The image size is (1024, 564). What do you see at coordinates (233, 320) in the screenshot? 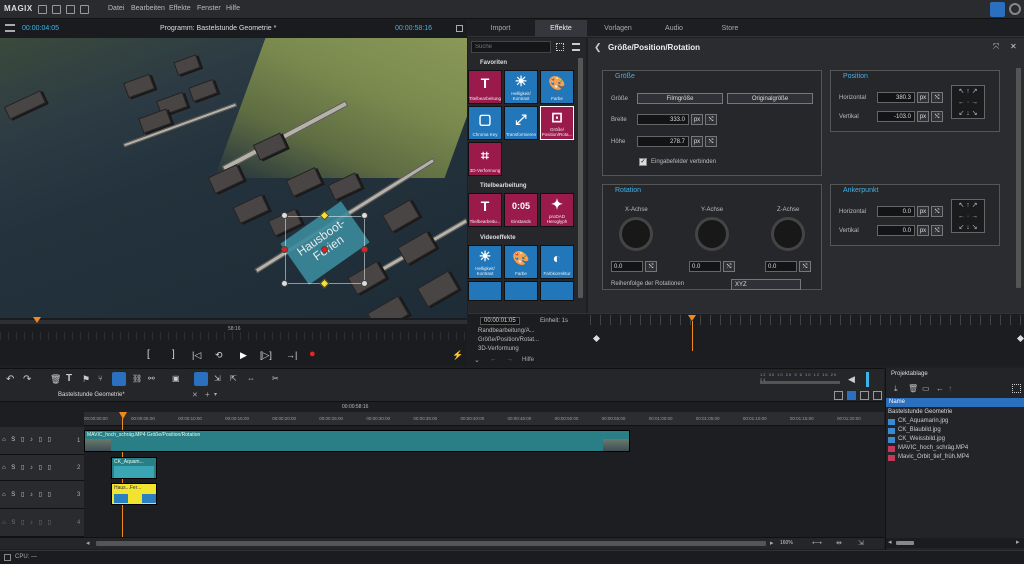
I see `scrub-bar` at bounding box center [233, 320].